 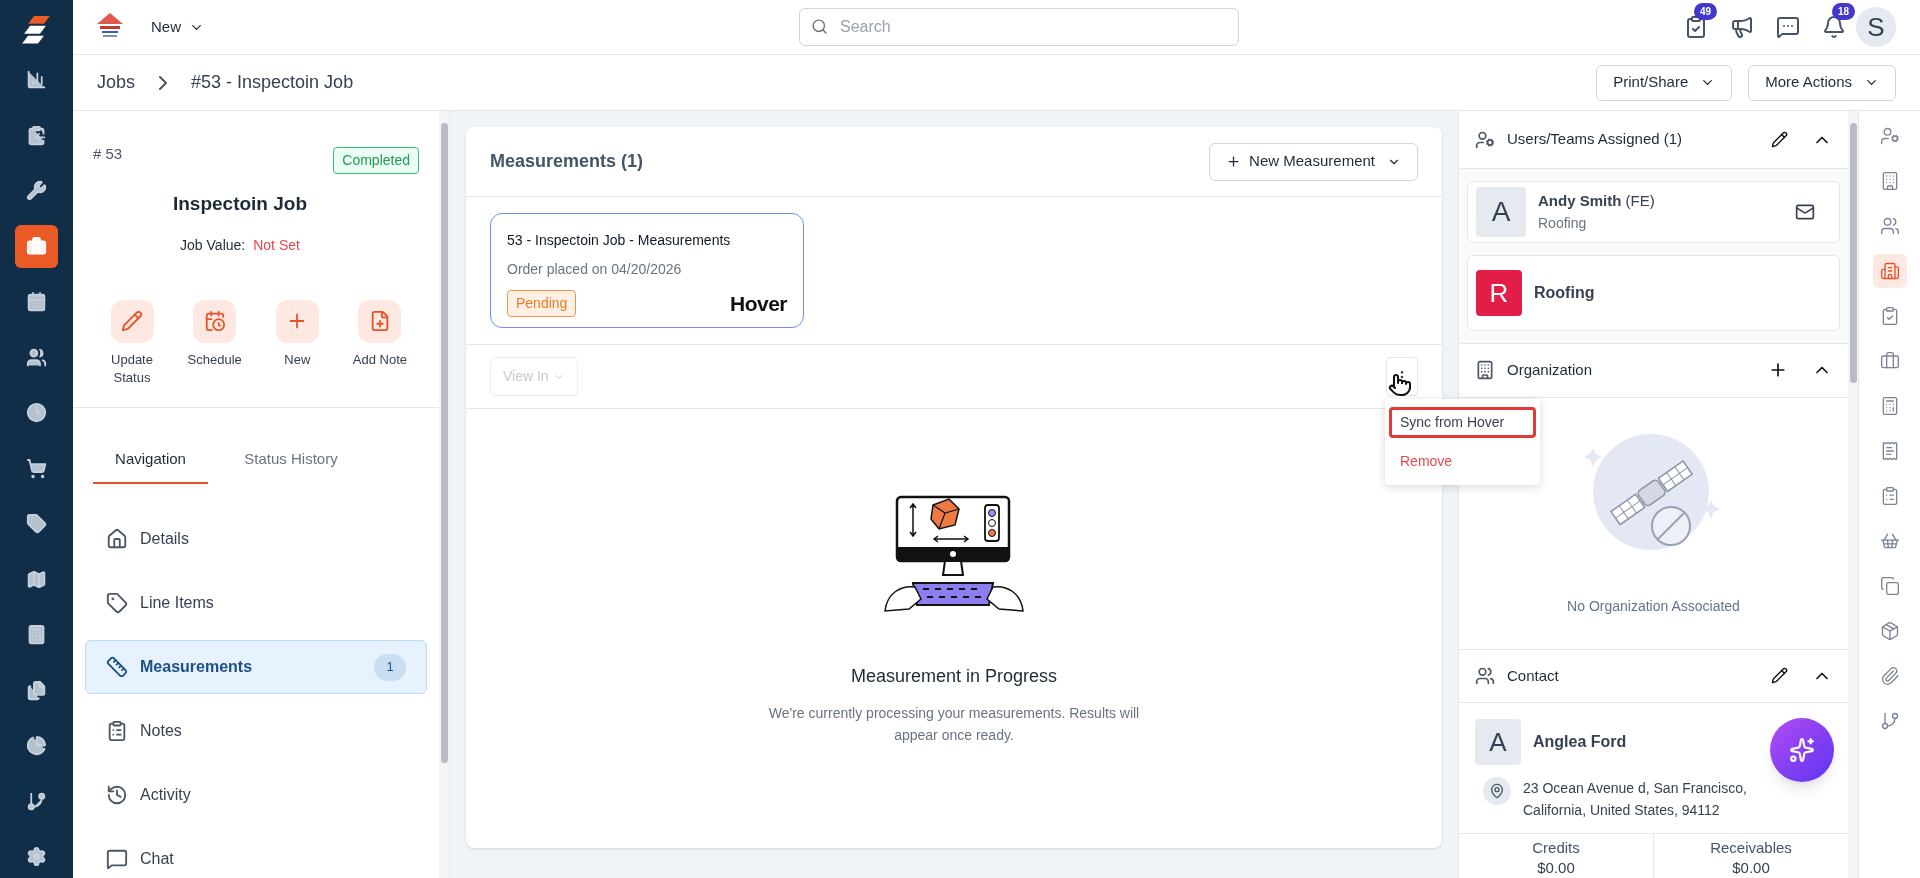 I want to click on sparkle-icon, so click(x=1802, y=750).